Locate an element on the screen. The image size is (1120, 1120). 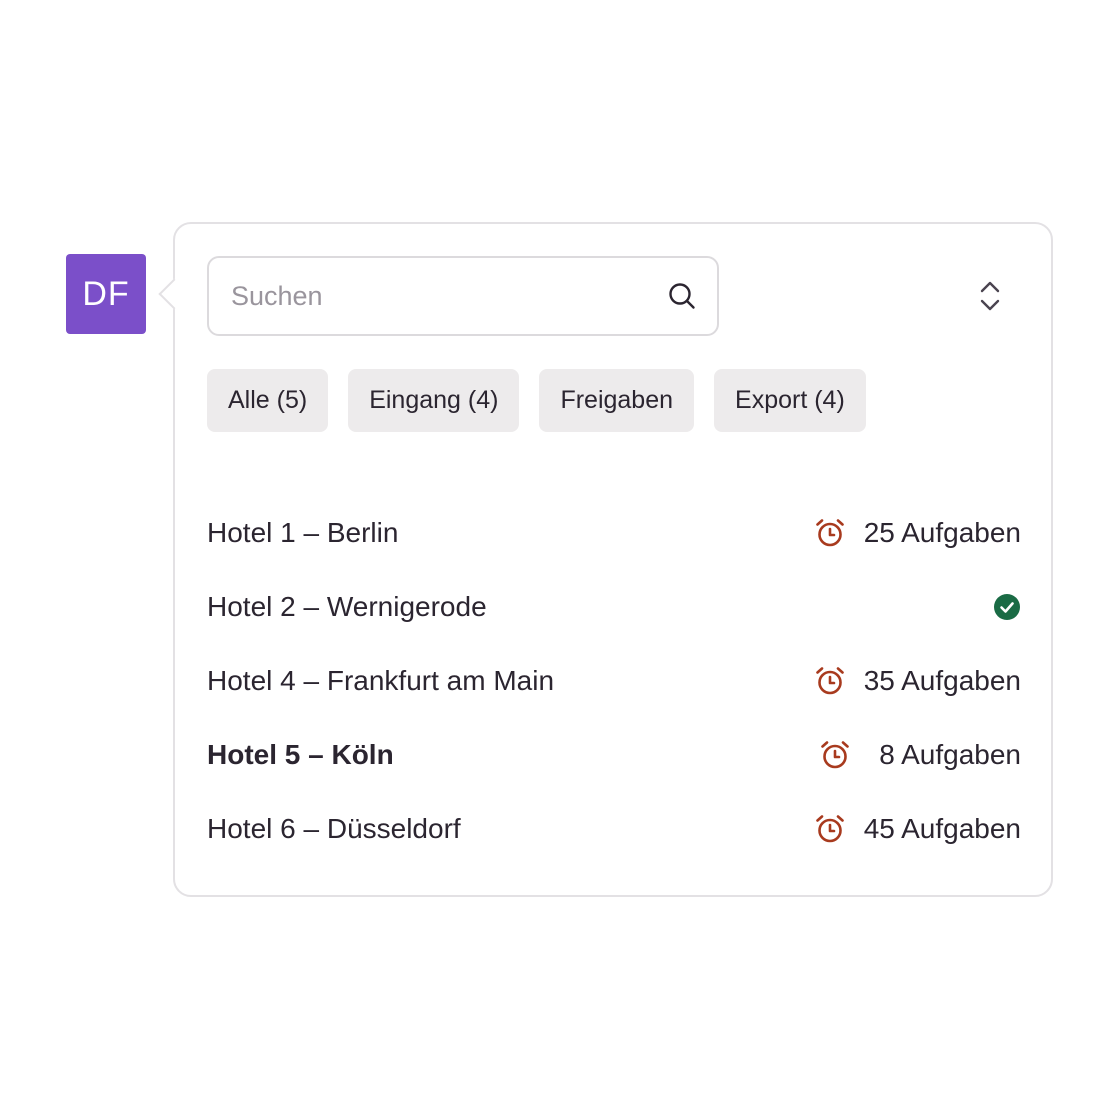
task-count: 45 Aufgaben is located at coordinates (942, 828).